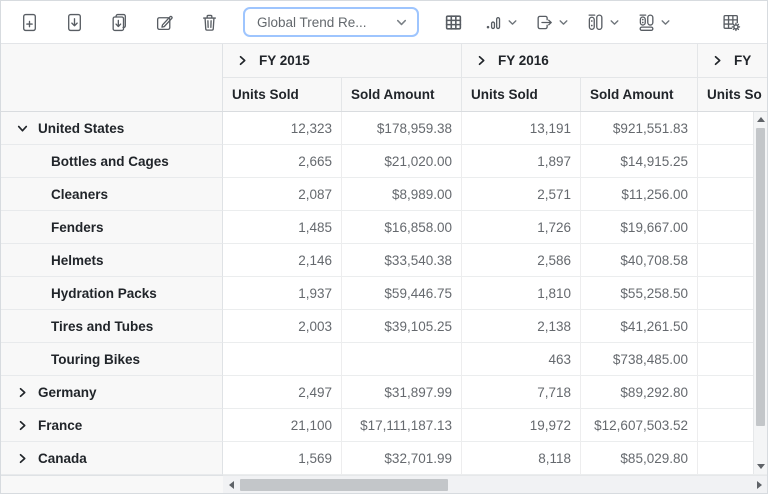 This screenshot has width=768, height=494. I want to click on value-cell: $40,708.58, so click(639, 260).